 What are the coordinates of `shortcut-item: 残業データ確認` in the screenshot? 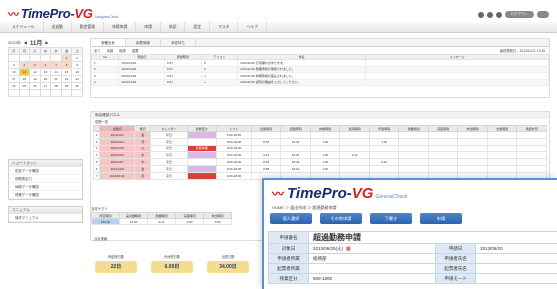 It's located at (45, 195).